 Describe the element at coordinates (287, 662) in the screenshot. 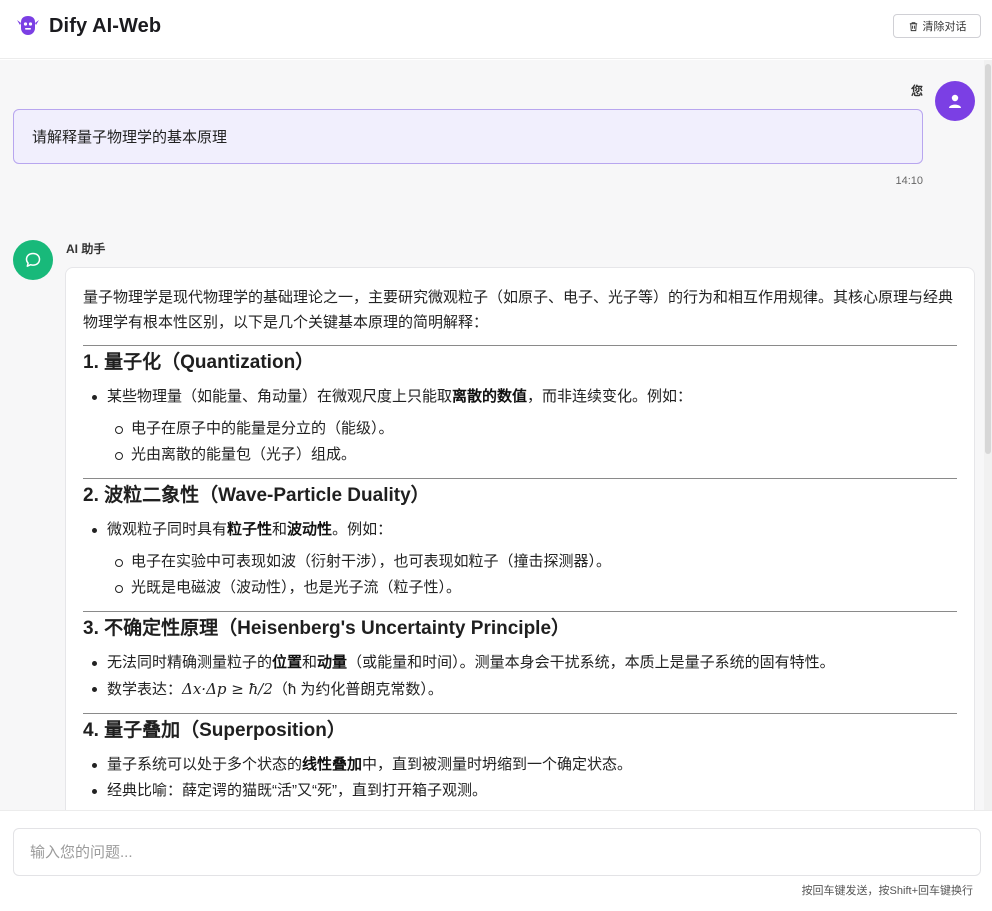

I see `bold-text: 位置` at that location.